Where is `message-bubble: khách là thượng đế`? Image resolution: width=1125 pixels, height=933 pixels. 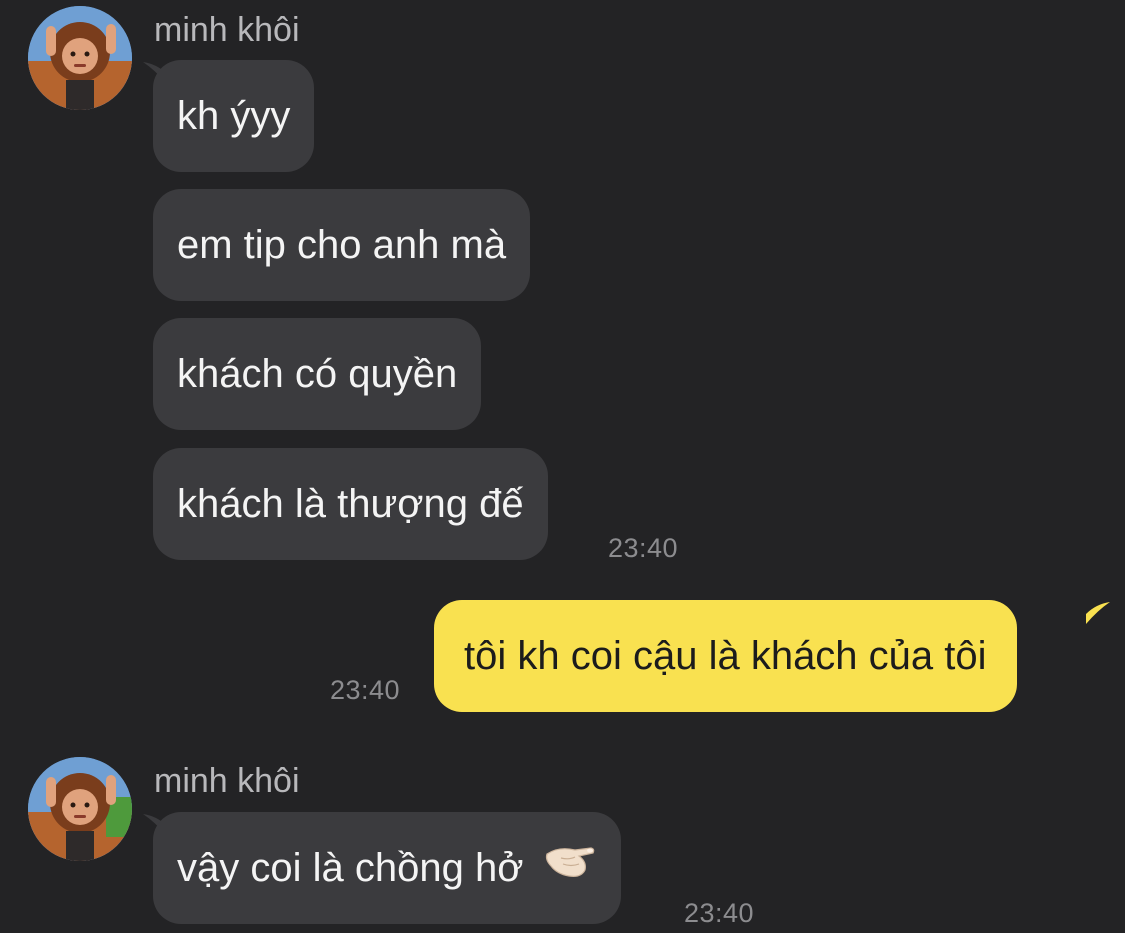
message-bubble: khách là thượng đế is located at coordinates (350, 504).